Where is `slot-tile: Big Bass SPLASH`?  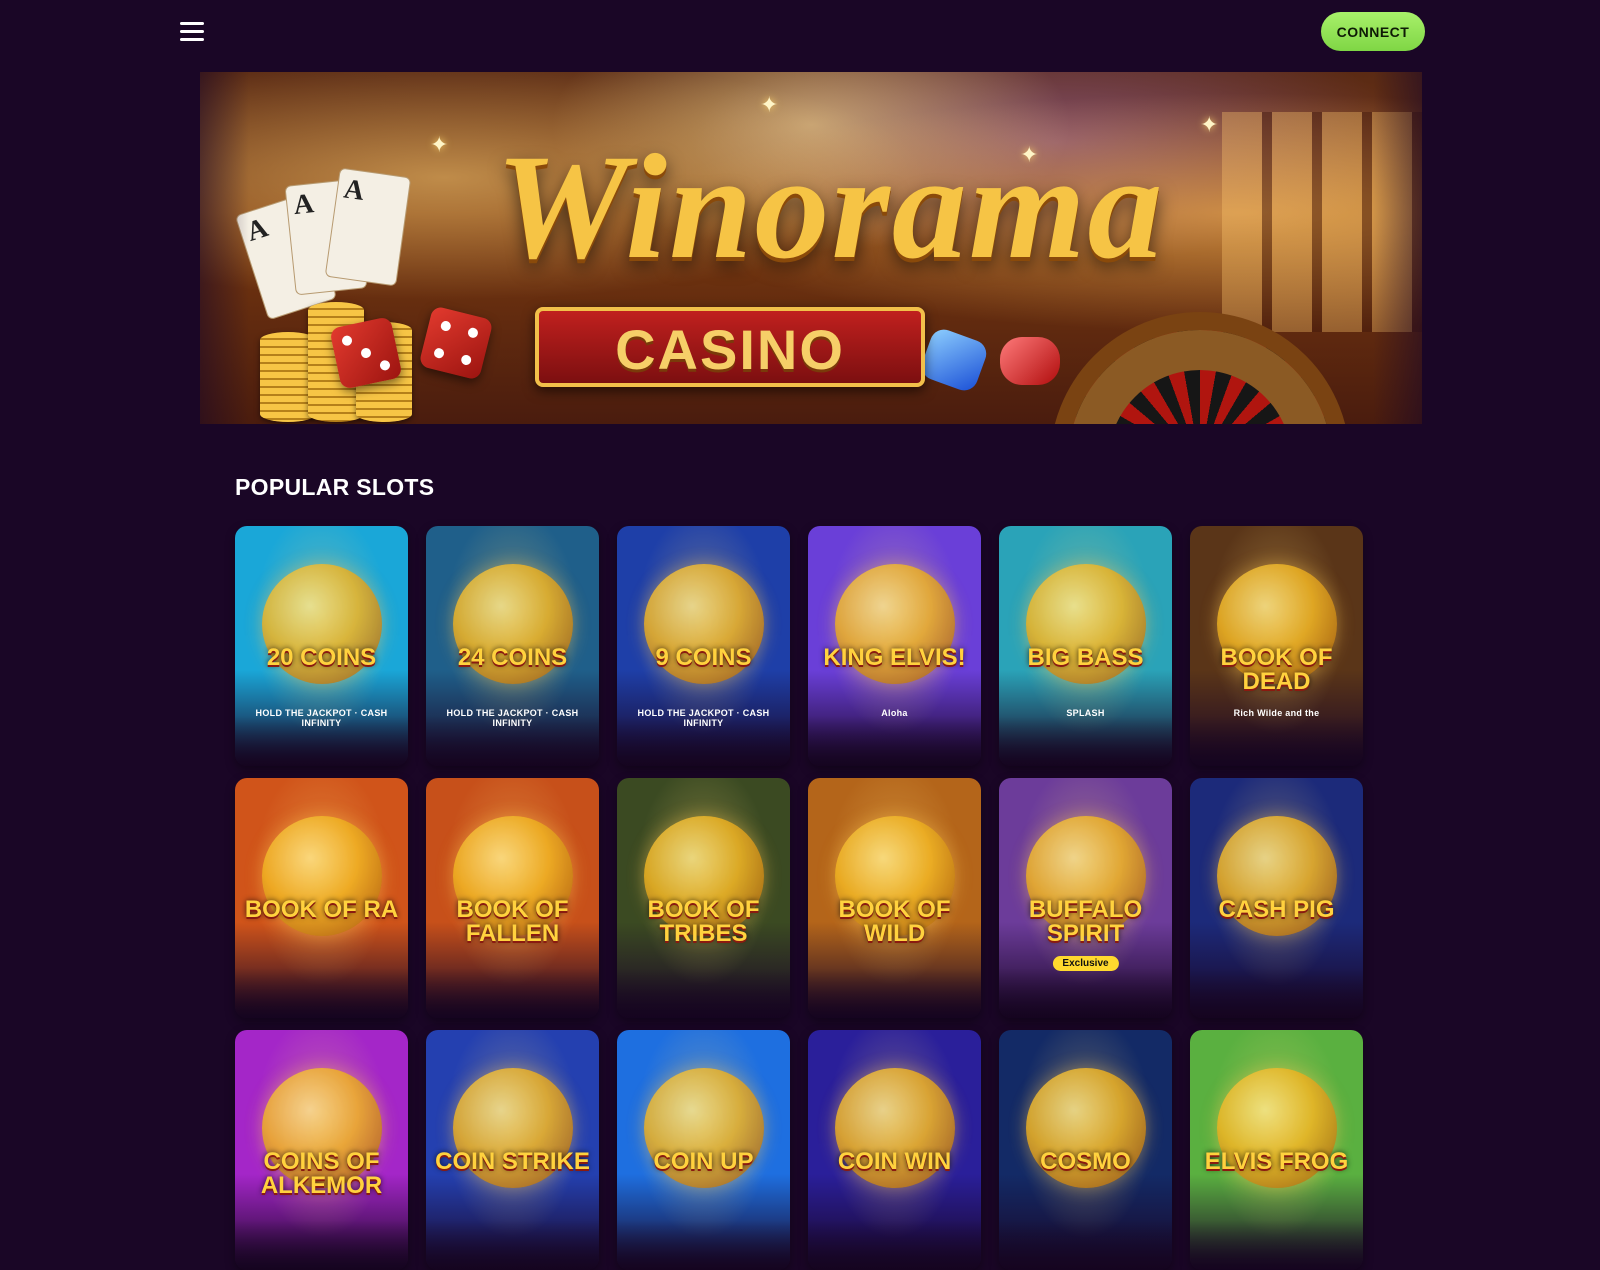
slot-tile: Big Bass SPLASH is located at coordinates (1085, 646).